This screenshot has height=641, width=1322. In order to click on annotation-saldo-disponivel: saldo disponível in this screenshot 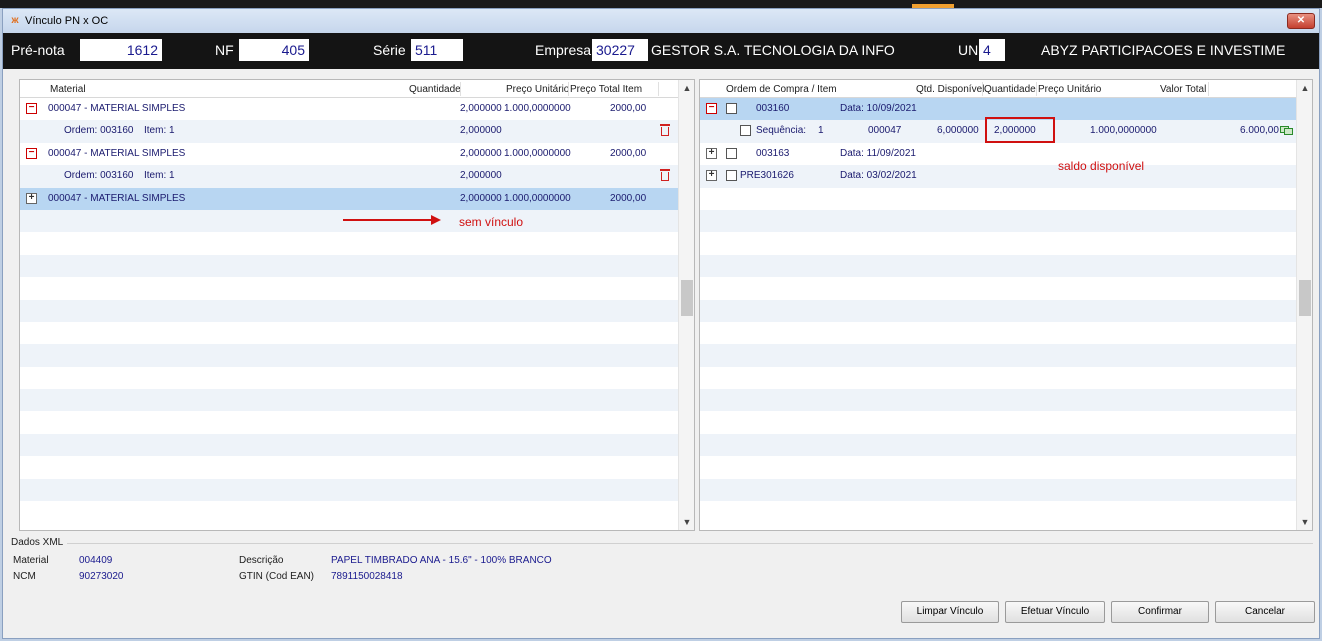, I will do `click(1101, 166)`.